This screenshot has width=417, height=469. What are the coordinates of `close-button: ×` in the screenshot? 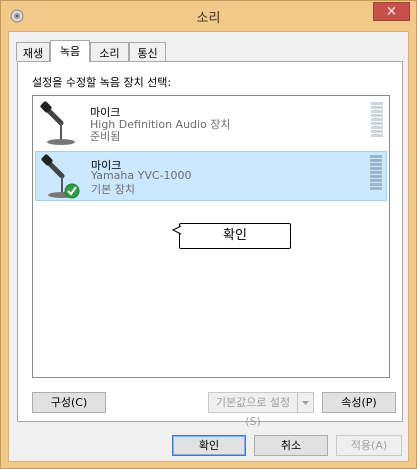 It's located at (391, 11).